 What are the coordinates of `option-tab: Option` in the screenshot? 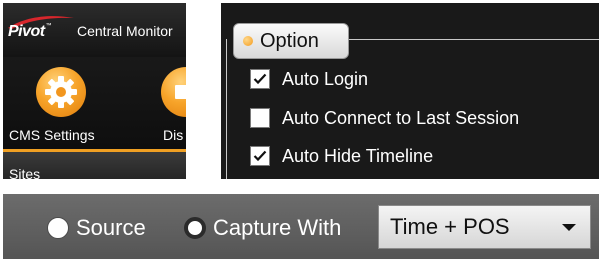 It's located at (291, 41).